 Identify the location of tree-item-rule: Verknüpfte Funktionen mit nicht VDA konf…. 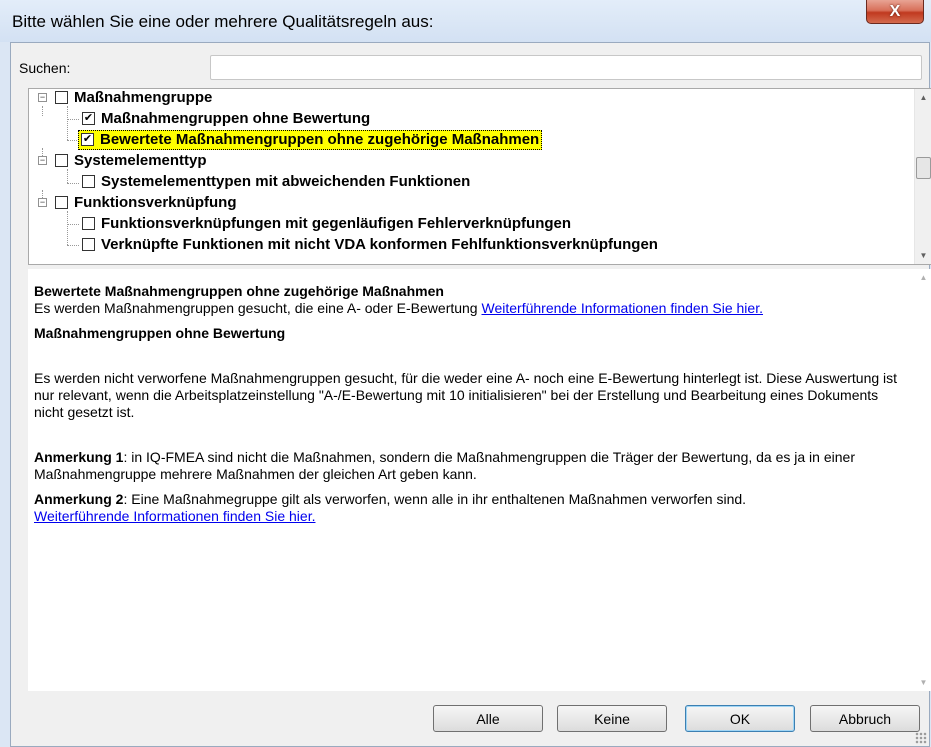
(370, 244).